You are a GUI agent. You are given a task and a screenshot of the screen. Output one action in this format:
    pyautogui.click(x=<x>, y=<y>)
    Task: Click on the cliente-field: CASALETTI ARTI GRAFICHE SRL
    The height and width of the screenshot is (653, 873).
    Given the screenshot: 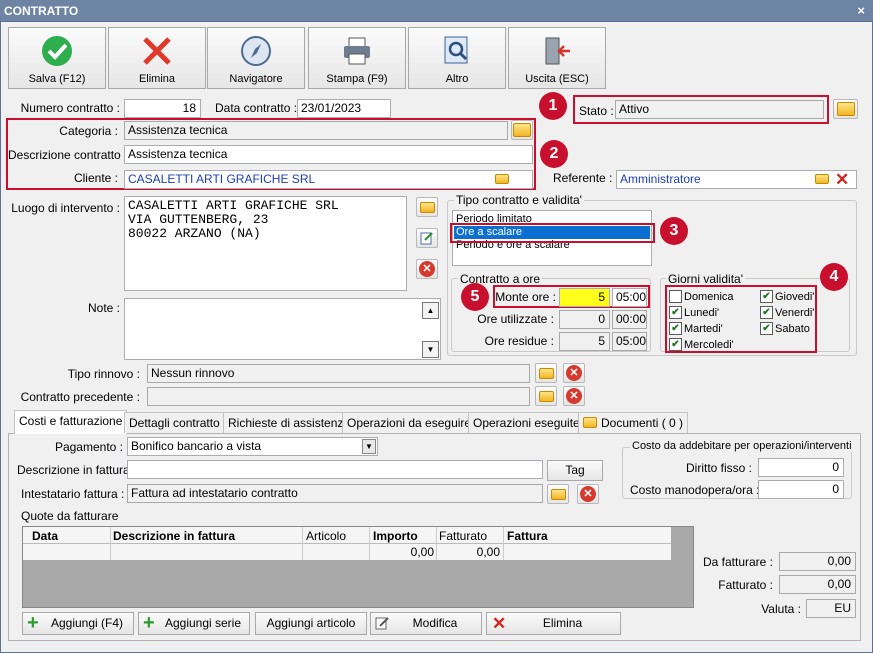 What is the action you would take?
    pyautogui.click(x=328, y=179)
    